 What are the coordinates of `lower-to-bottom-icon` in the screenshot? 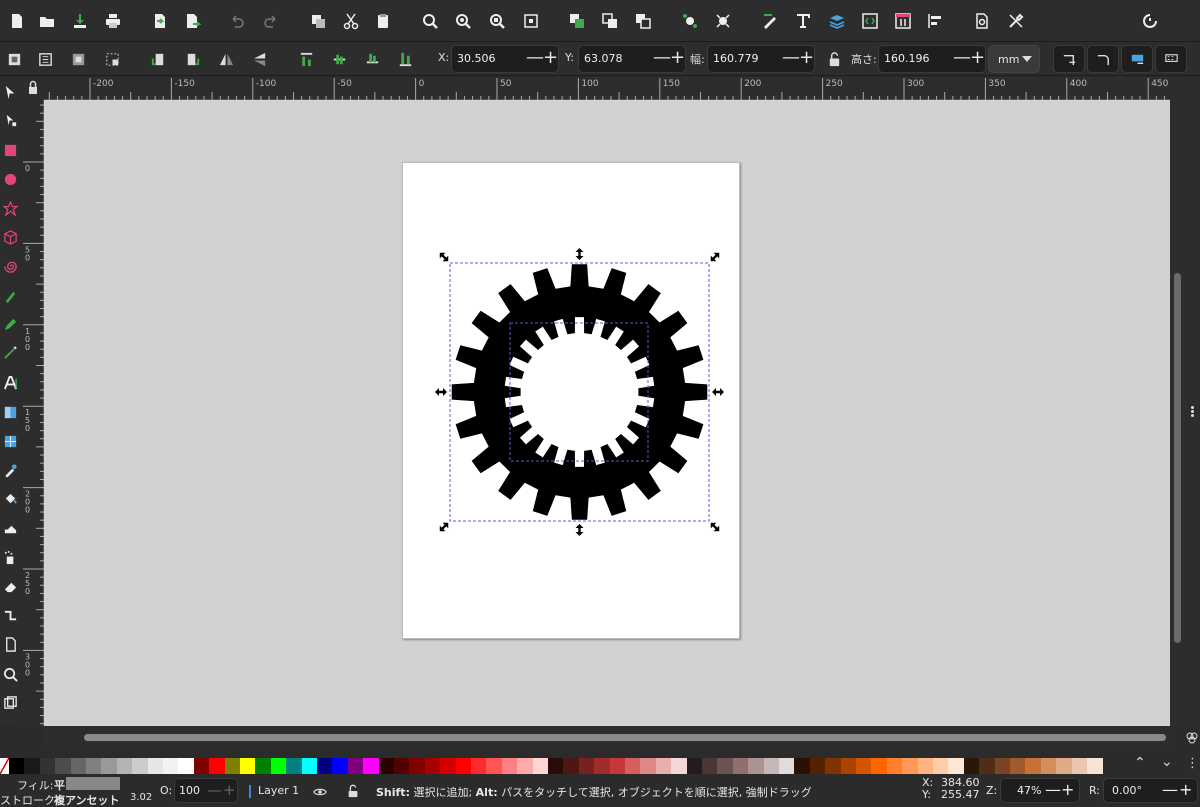 It's located at (405, 59).